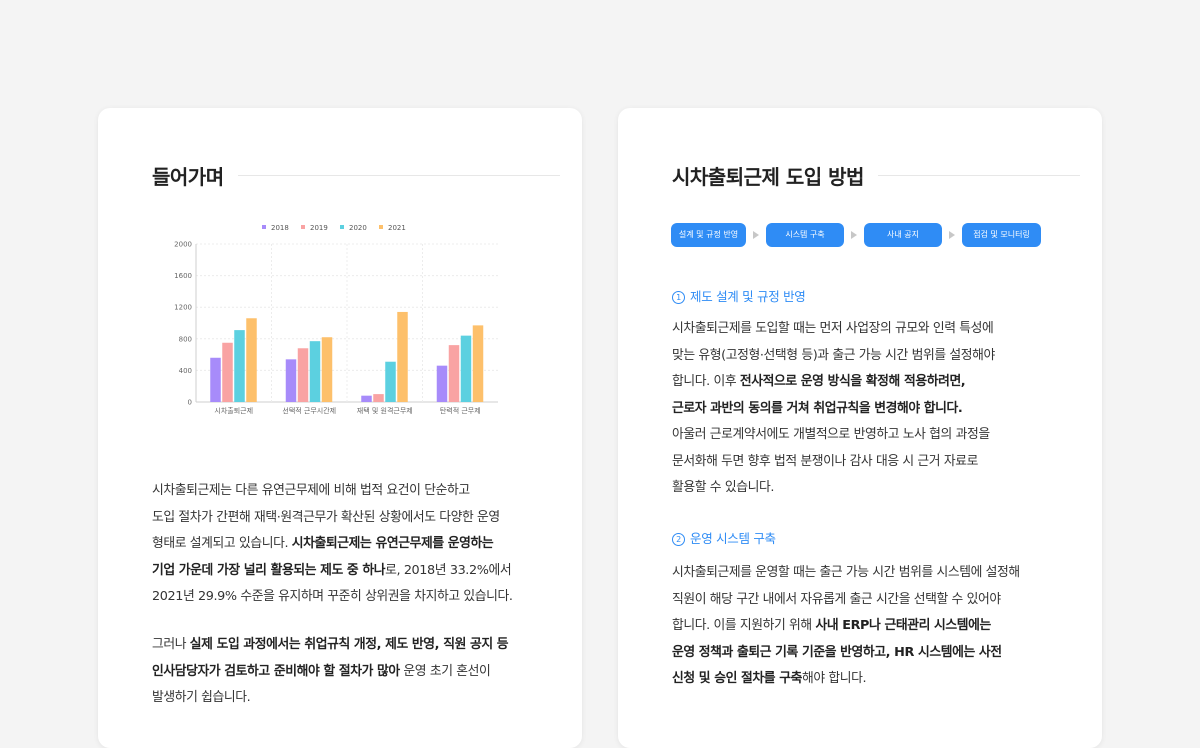 The width and height of the screenshot is (1200, 748). What do you see at coordinates (903, 625) in the screenshot?
I see `emphasis-text: 사내 ERP나 근태관리 시스템에는` at bounding box center [903, 625].